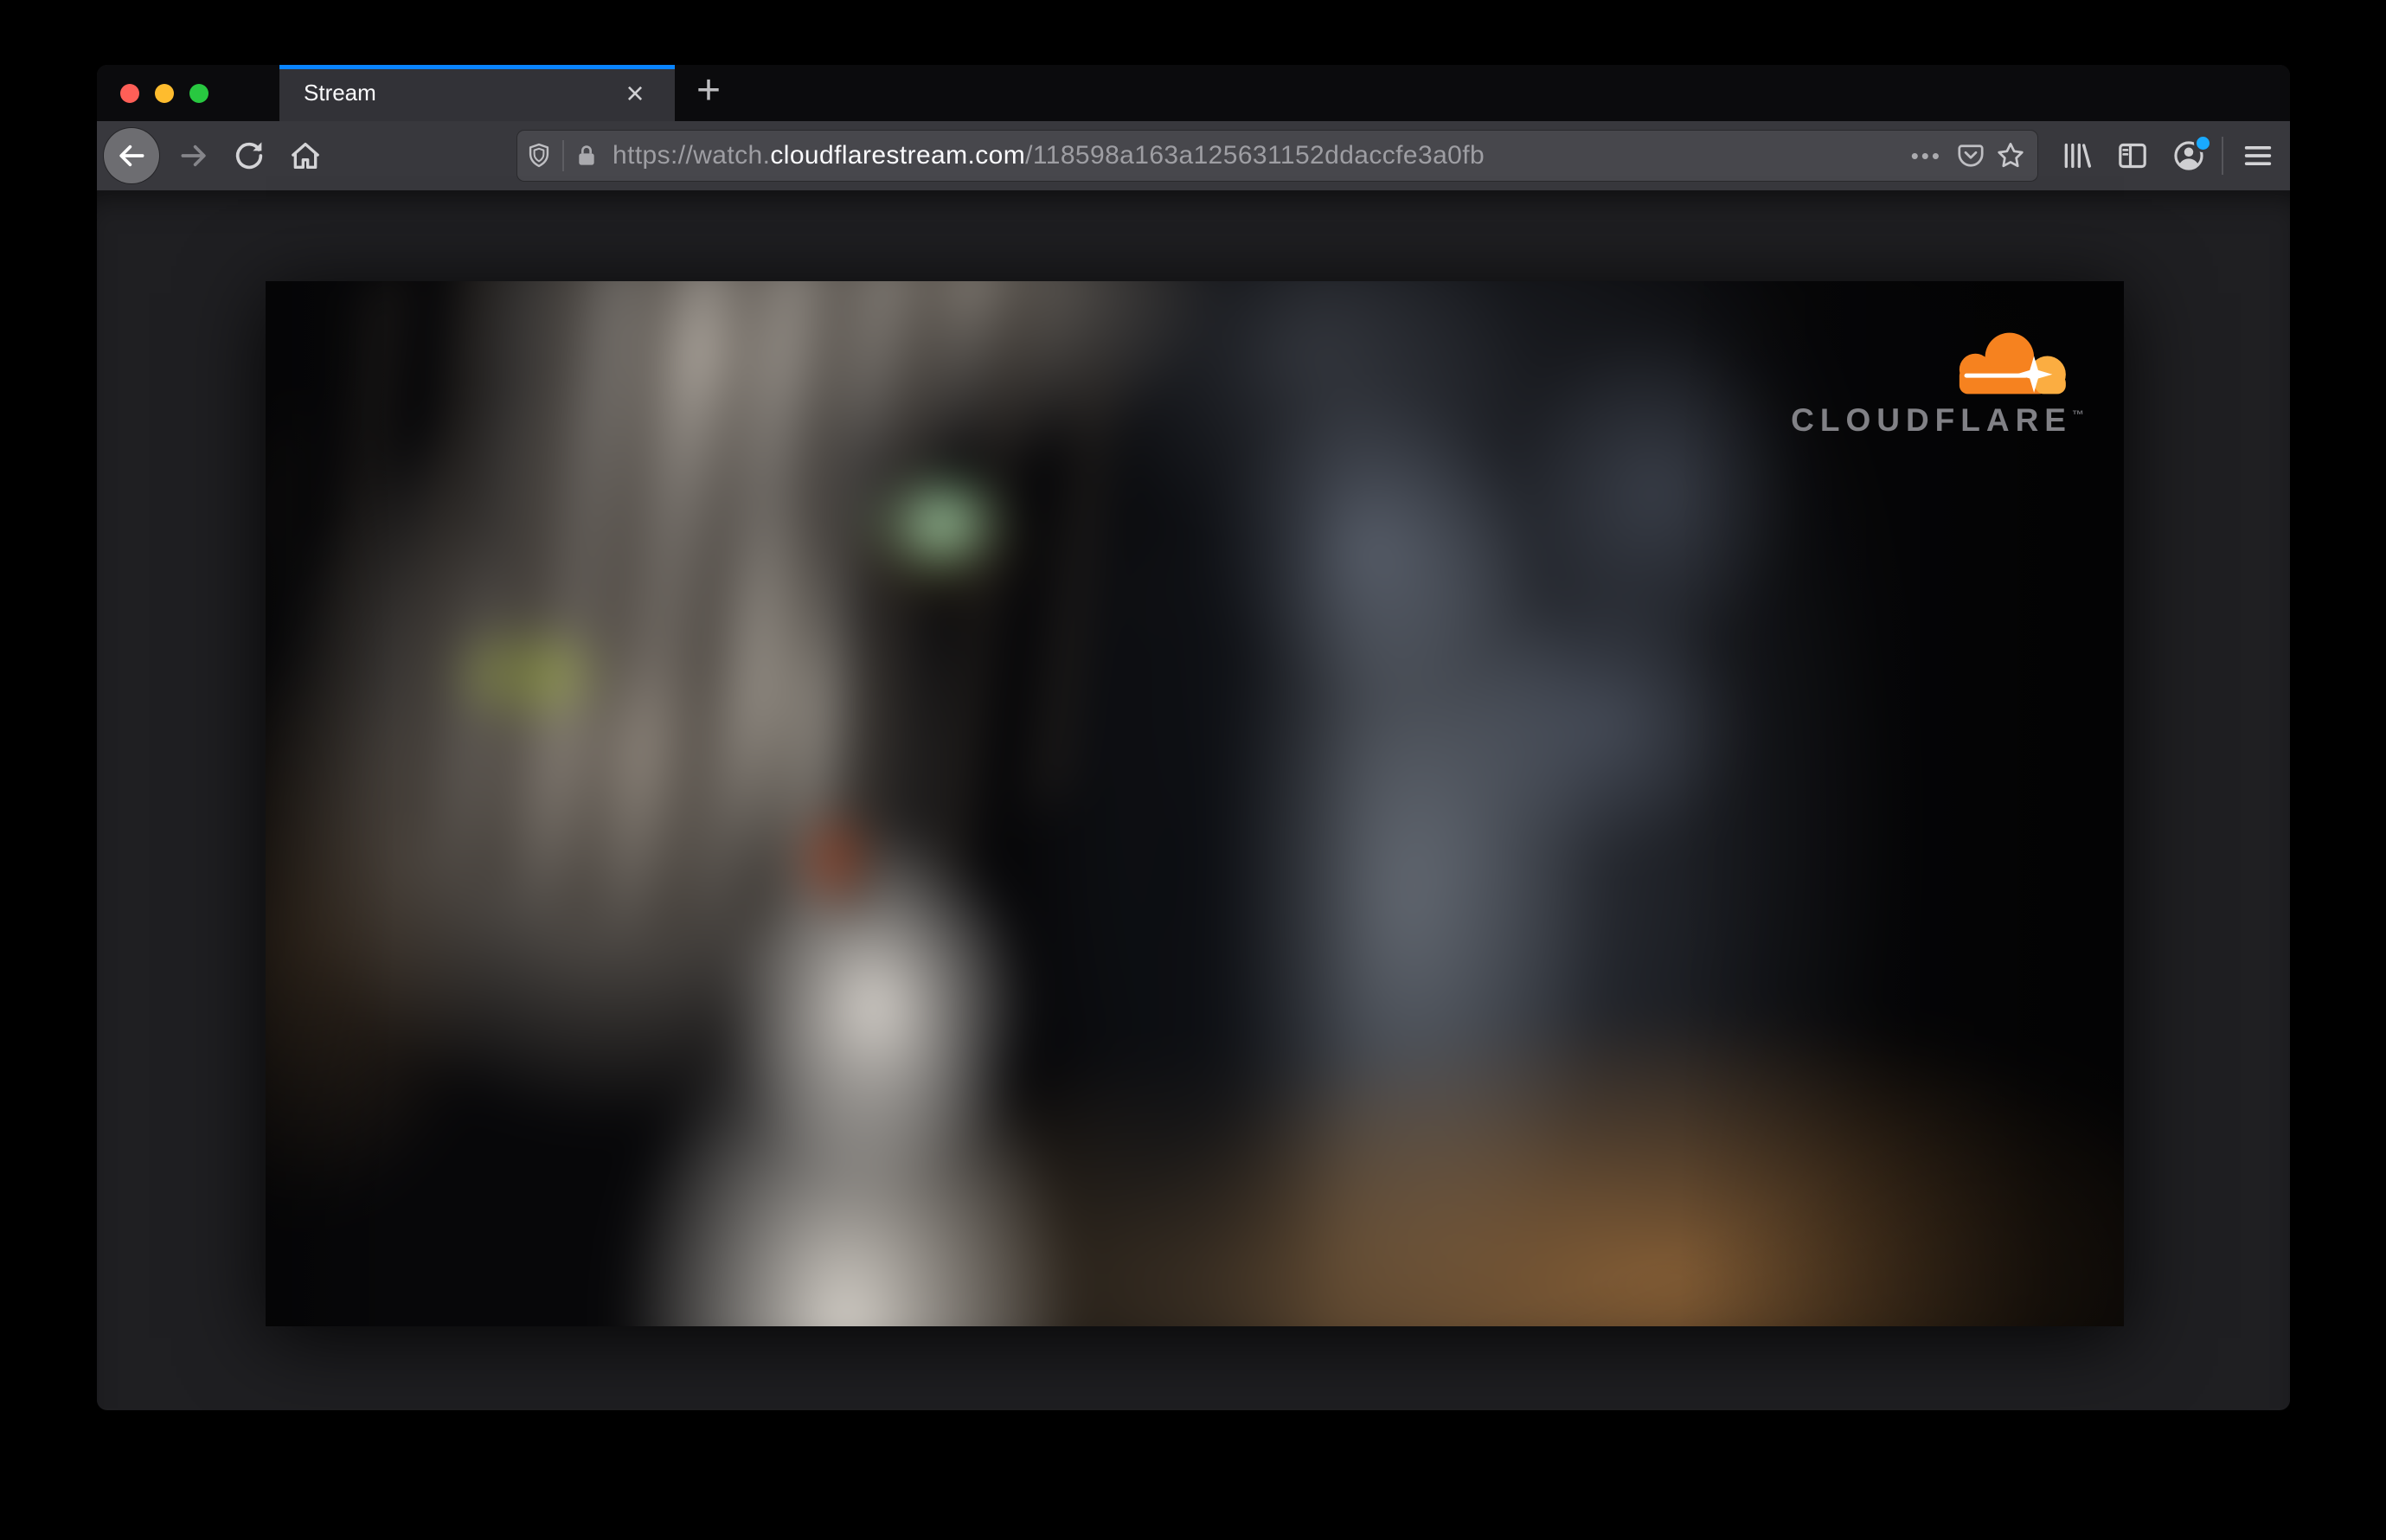  Describe the element at coordinates (129, 93) in the screenshot. I see `close-window-button` at that location.